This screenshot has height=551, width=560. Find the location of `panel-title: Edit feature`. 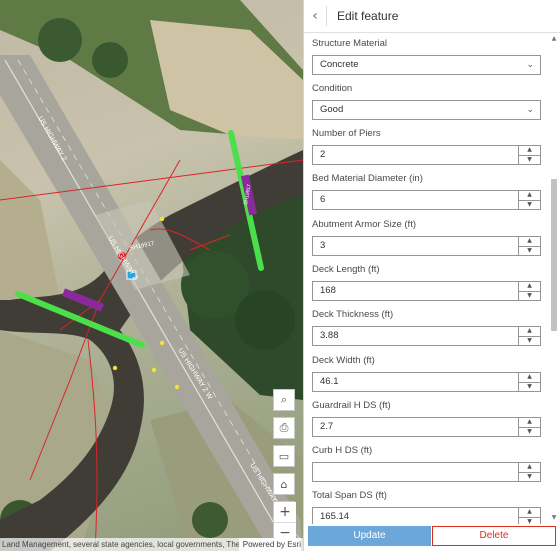

panel-title: Edit feature is located at coordinates (368, 16).